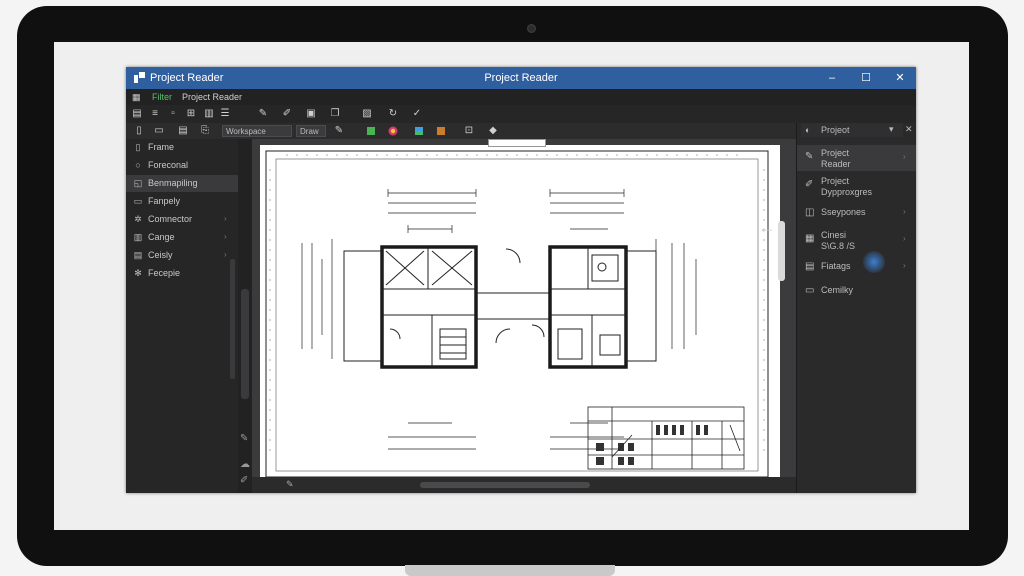 Image resolution: width=1024 pixels, height=576 pixels. What do you see at coordinates (781, 251) in the screenshot?
I see `panel-splitter` at bounding box center [781, 251].